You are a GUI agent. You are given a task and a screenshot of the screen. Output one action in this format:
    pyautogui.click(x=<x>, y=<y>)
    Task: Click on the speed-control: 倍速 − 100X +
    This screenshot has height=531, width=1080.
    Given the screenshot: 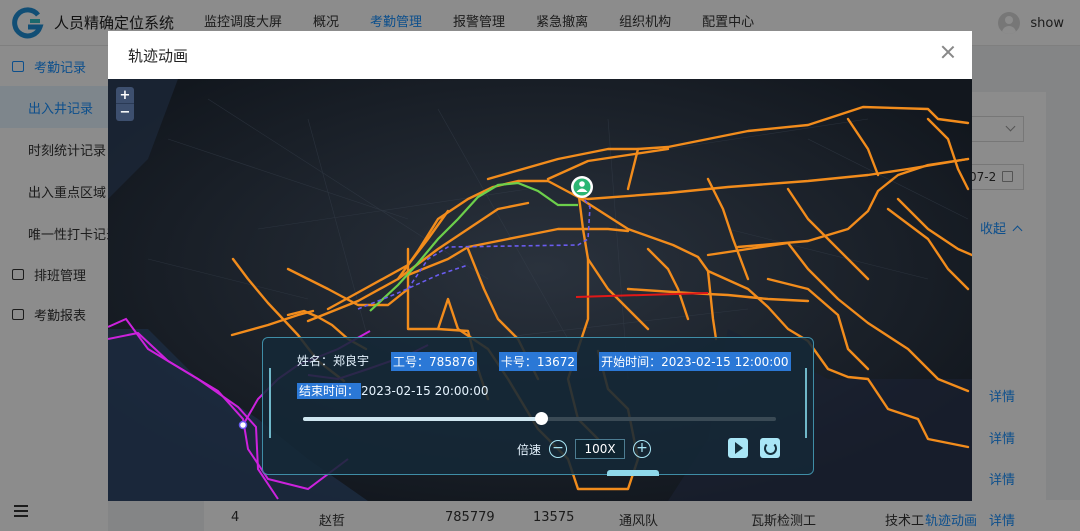 What is the action you would take?
    pyautogui.click(x=588, y=449)
    